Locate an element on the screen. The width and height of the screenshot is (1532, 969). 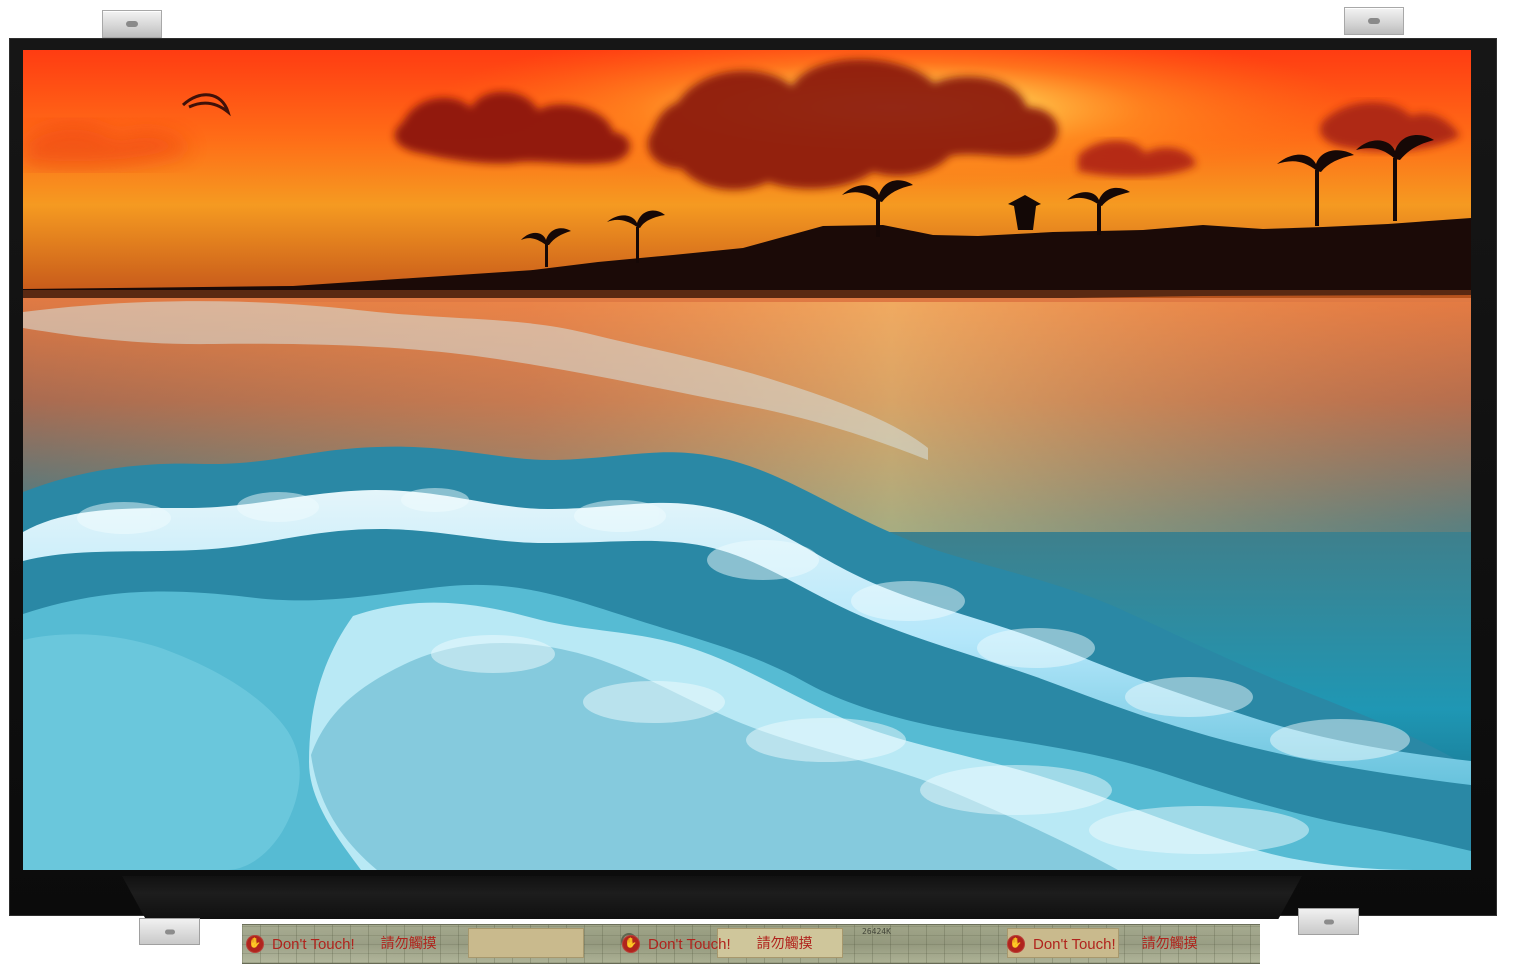
pcb-label: 26424K is located at coordinates (876, 931).